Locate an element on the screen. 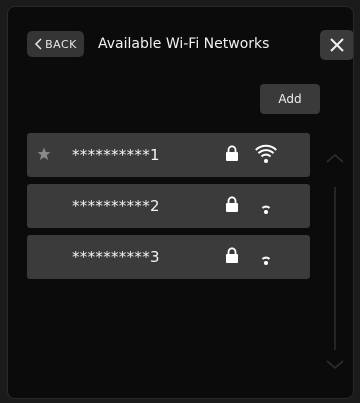  add-button-label: Add is located at coordinates (290, 99).